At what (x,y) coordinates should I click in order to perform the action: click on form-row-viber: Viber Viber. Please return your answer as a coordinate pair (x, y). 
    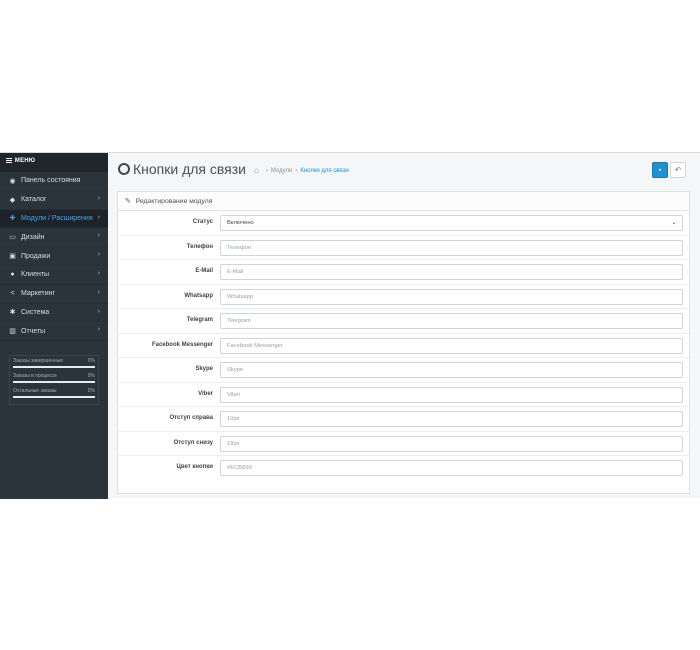
    Looking at the image, I should click on (403, 395).